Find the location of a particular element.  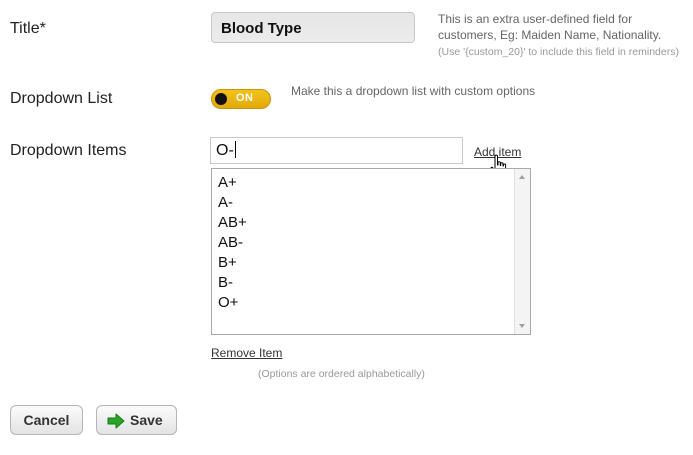

list-item: O+ is located at coordinates (374, 303).